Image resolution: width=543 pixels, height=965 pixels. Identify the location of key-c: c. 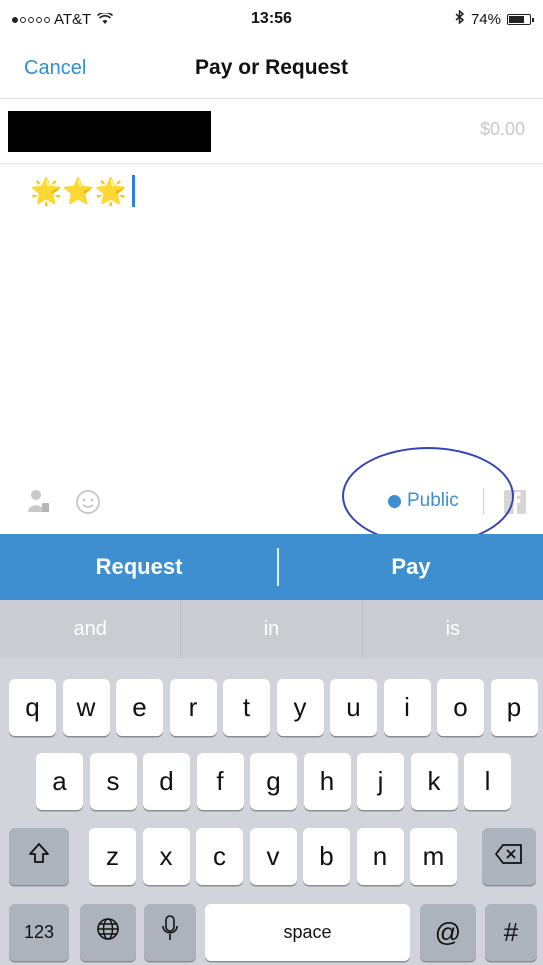
(219, 856).